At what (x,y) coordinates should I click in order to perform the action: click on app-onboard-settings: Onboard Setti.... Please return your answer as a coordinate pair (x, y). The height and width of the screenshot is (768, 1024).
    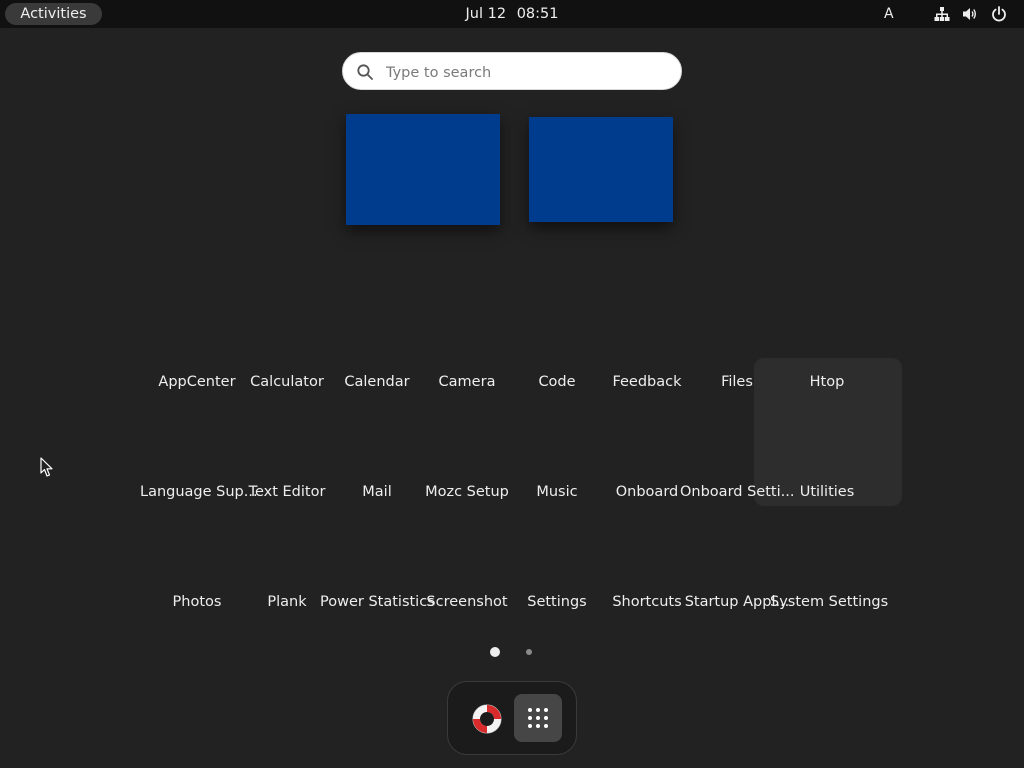
    Looking at the image, I should click on (737, 479).